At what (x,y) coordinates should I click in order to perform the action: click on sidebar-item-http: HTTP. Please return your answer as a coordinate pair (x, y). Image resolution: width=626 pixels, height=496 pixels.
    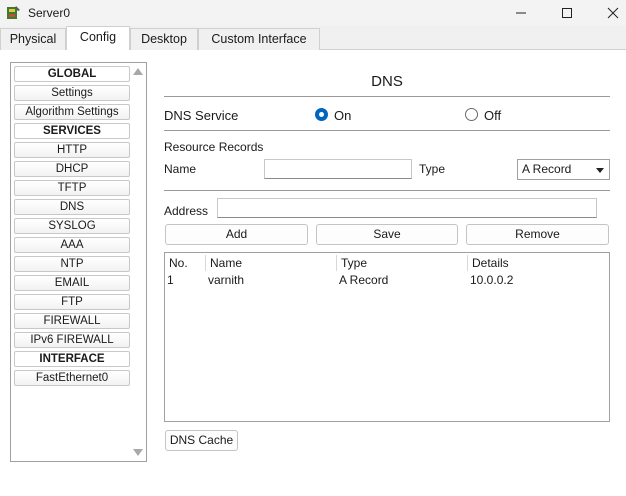
    Looking at the image, I should click on (72, 150).